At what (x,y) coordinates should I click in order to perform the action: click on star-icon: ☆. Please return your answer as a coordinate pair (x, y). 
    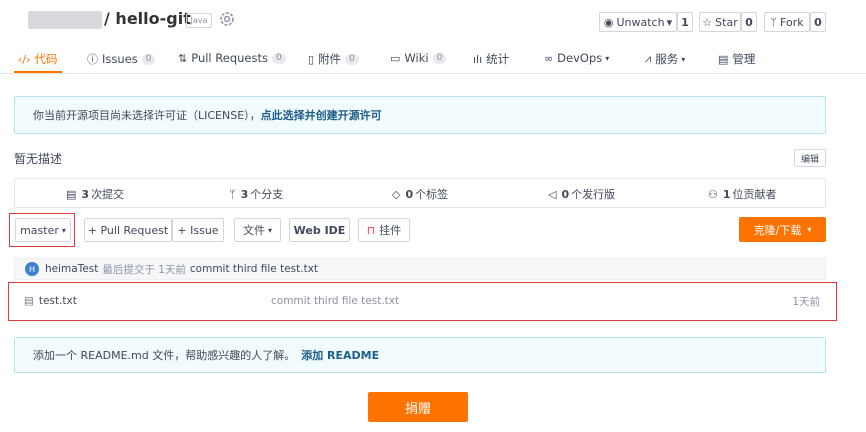
    Looking at the image, I should click on (707, 22).